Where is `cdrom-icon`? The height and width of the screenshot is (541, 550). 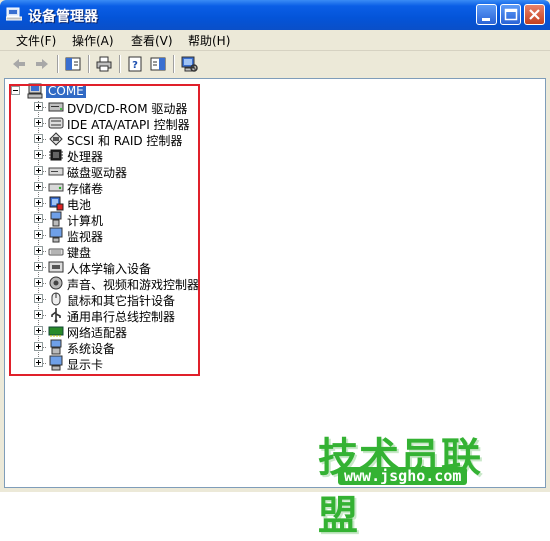
cdrom-icon is located at coordinates (56, 107).